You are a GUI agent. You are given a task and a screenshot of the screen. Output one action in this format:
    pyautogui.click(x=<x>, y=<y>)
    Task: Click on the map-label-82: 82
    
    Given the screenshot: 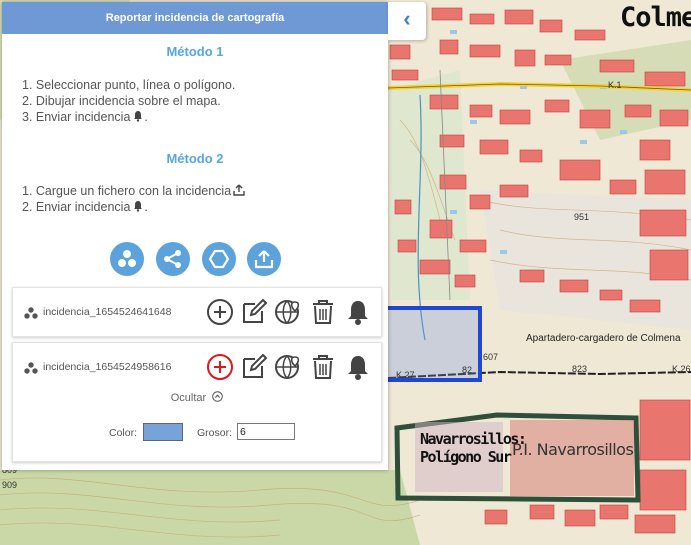 What is the action you would take?
    pyautogui.click(x=467, y=370)
    